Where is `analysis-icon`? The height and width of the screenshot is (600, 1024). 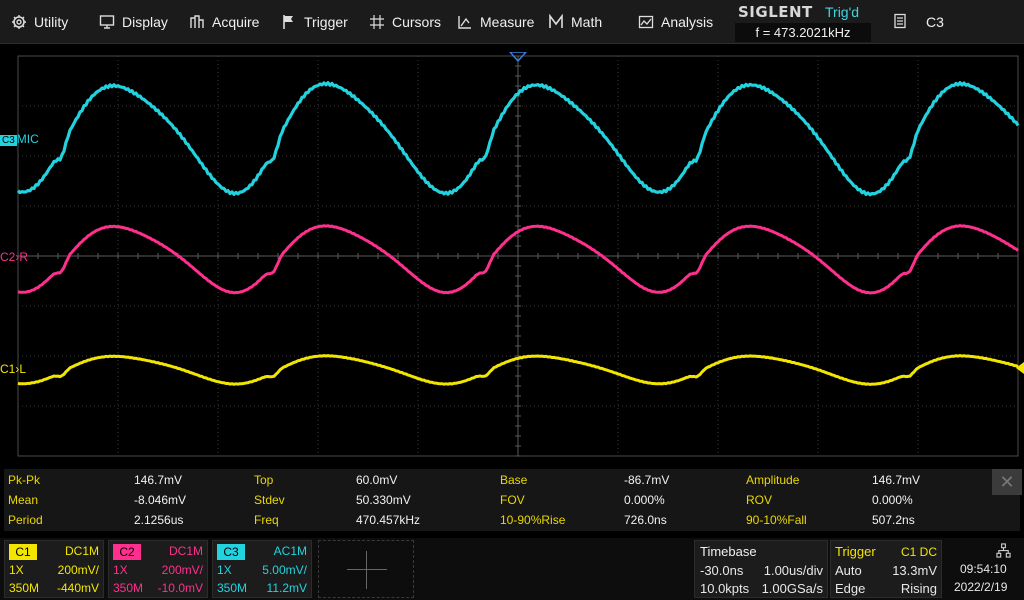 analysis-icon is located at coordinates (646, 22).